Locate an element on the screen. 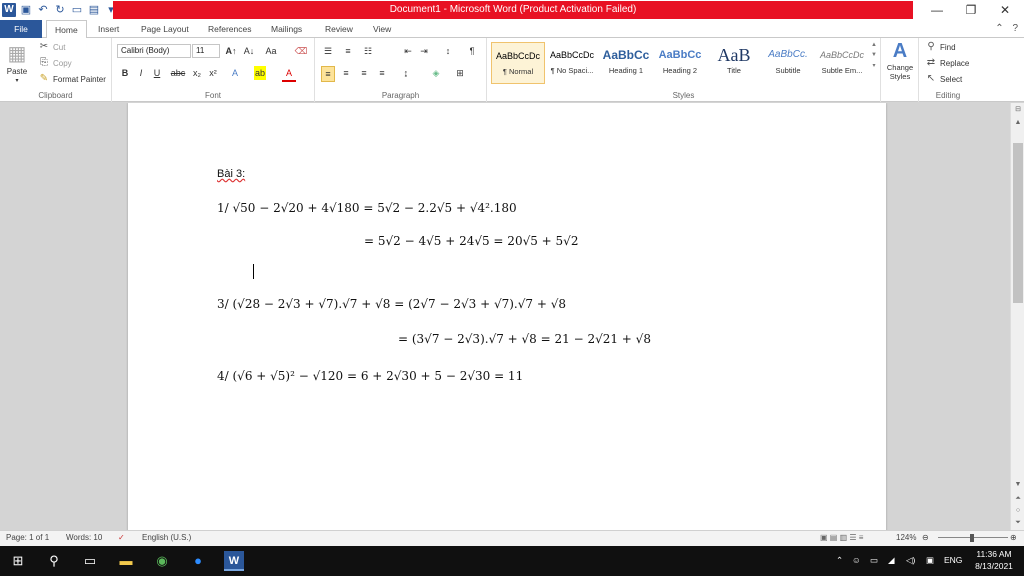  highlight-icon: ab is located at coordinates (260, 73).